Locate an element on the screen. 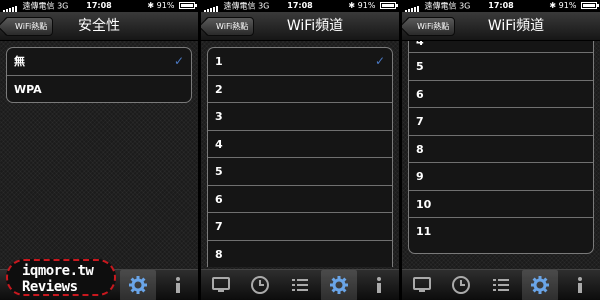 The height and width of the screenshot is (300, 600). option-wpa: WPA is located at coordinates (99, 89).